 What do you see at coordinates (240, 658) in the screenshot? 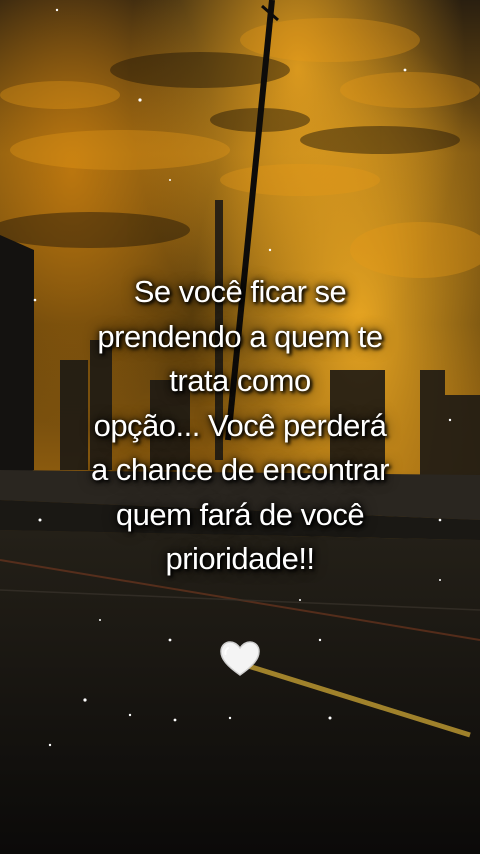
I see `white-heart-icon` at bounding box center [240, 658].